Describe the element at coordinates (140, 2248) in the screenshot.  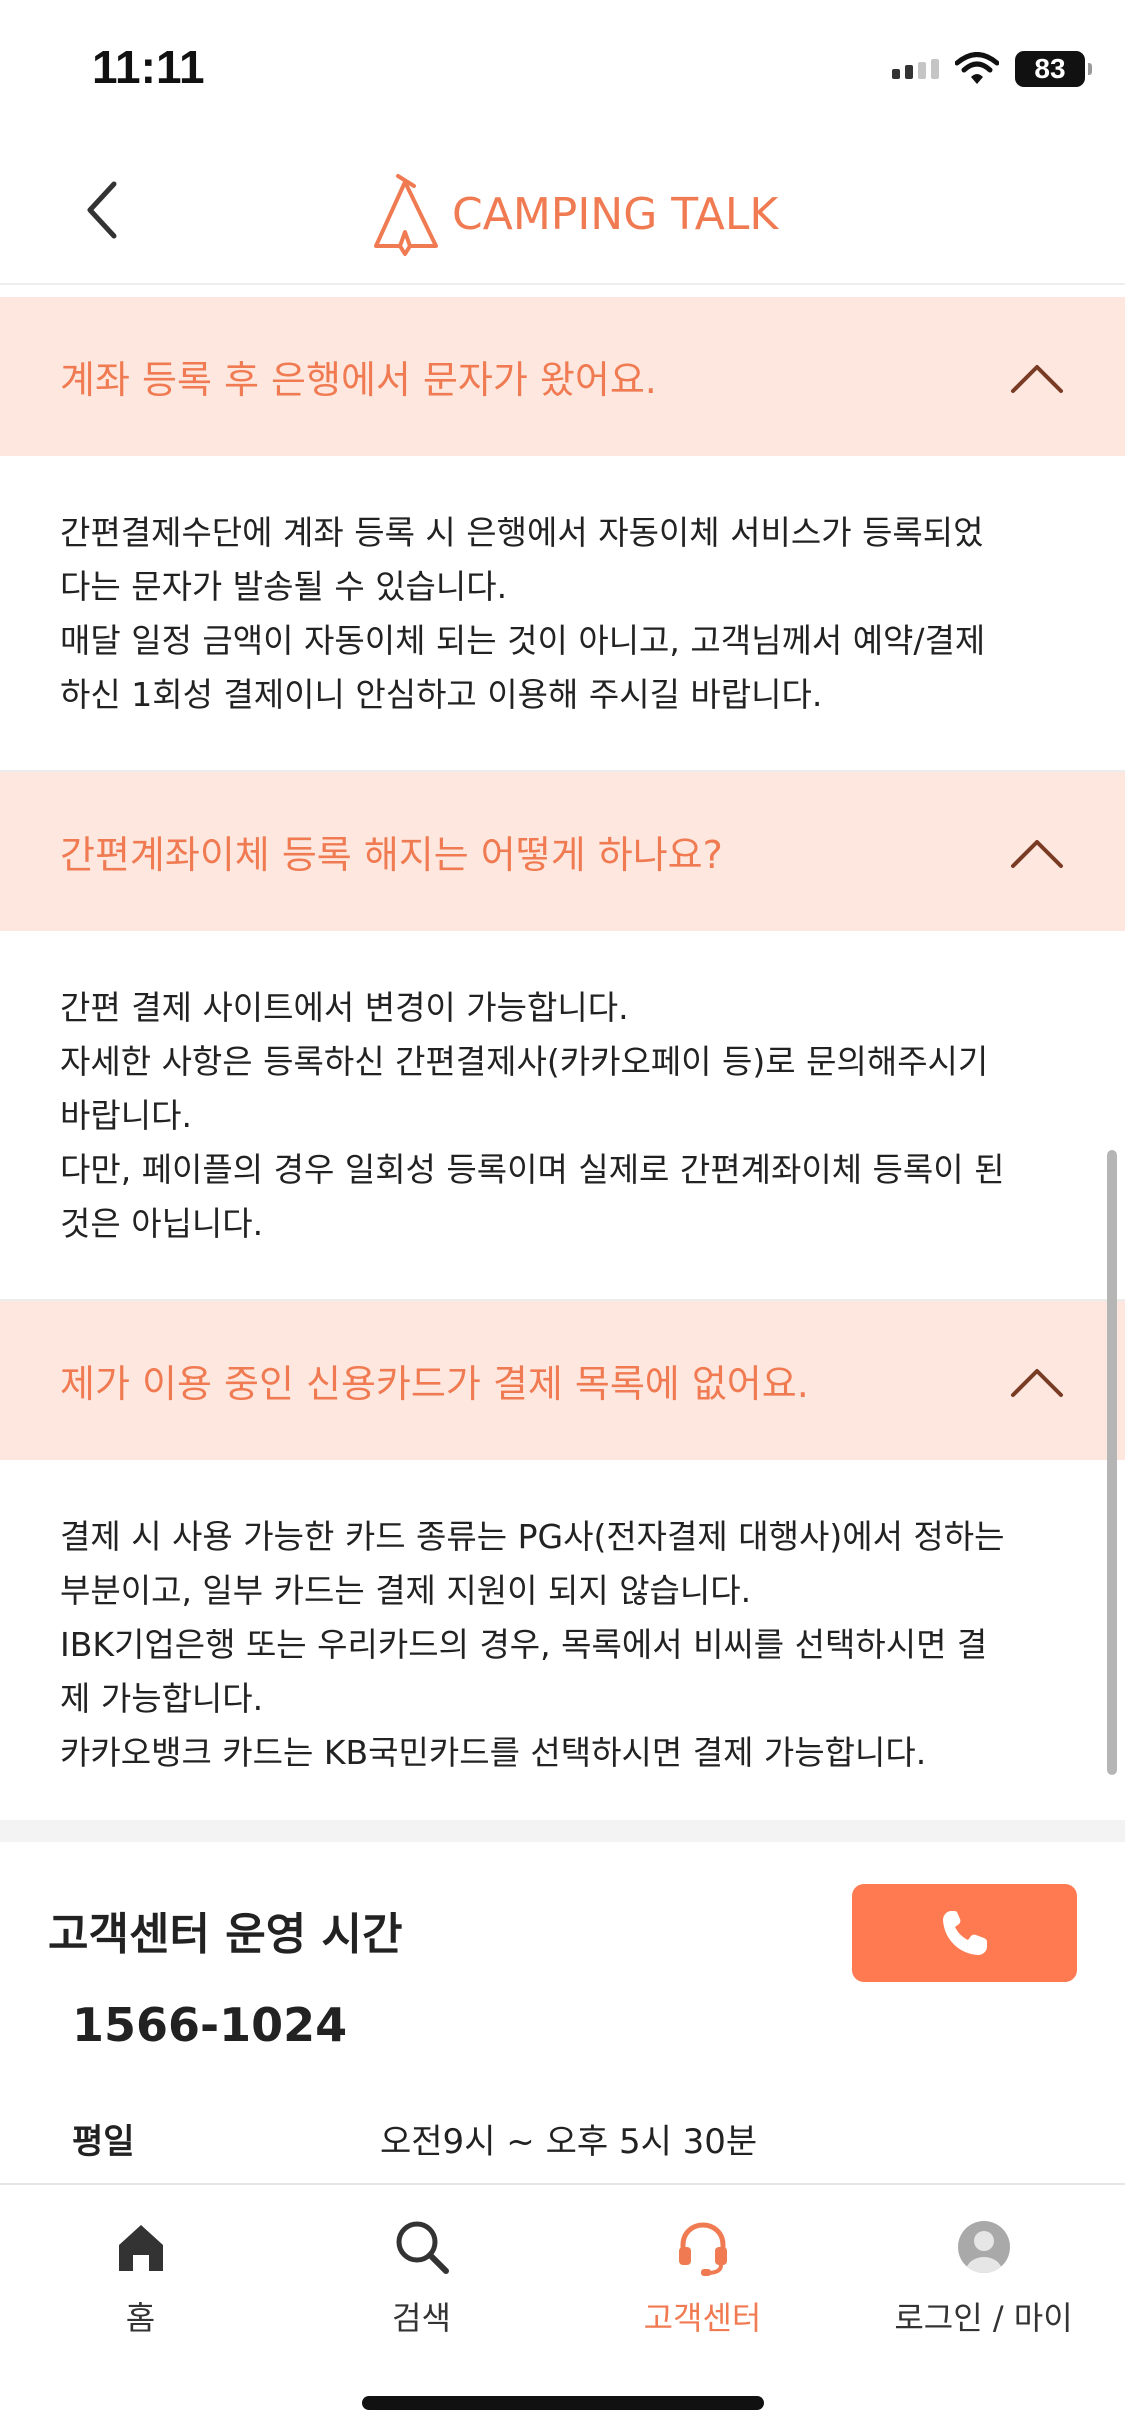
I see `home-icon` at that location.